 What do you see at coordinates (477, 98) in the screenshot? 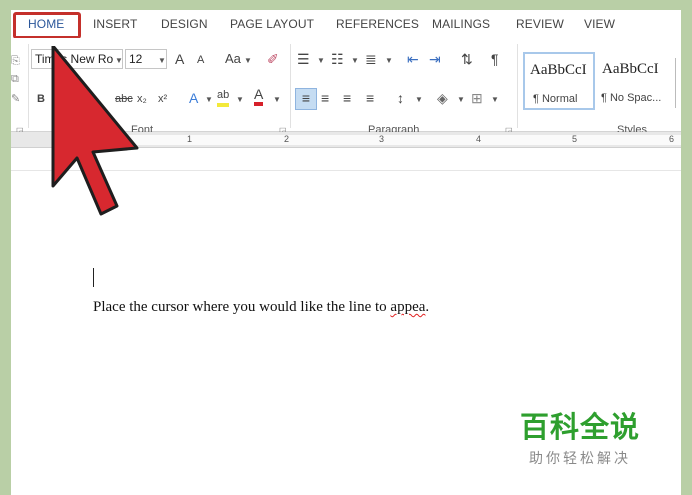
I see `borders-icon: ⊞` at bounding box center [477, 98].